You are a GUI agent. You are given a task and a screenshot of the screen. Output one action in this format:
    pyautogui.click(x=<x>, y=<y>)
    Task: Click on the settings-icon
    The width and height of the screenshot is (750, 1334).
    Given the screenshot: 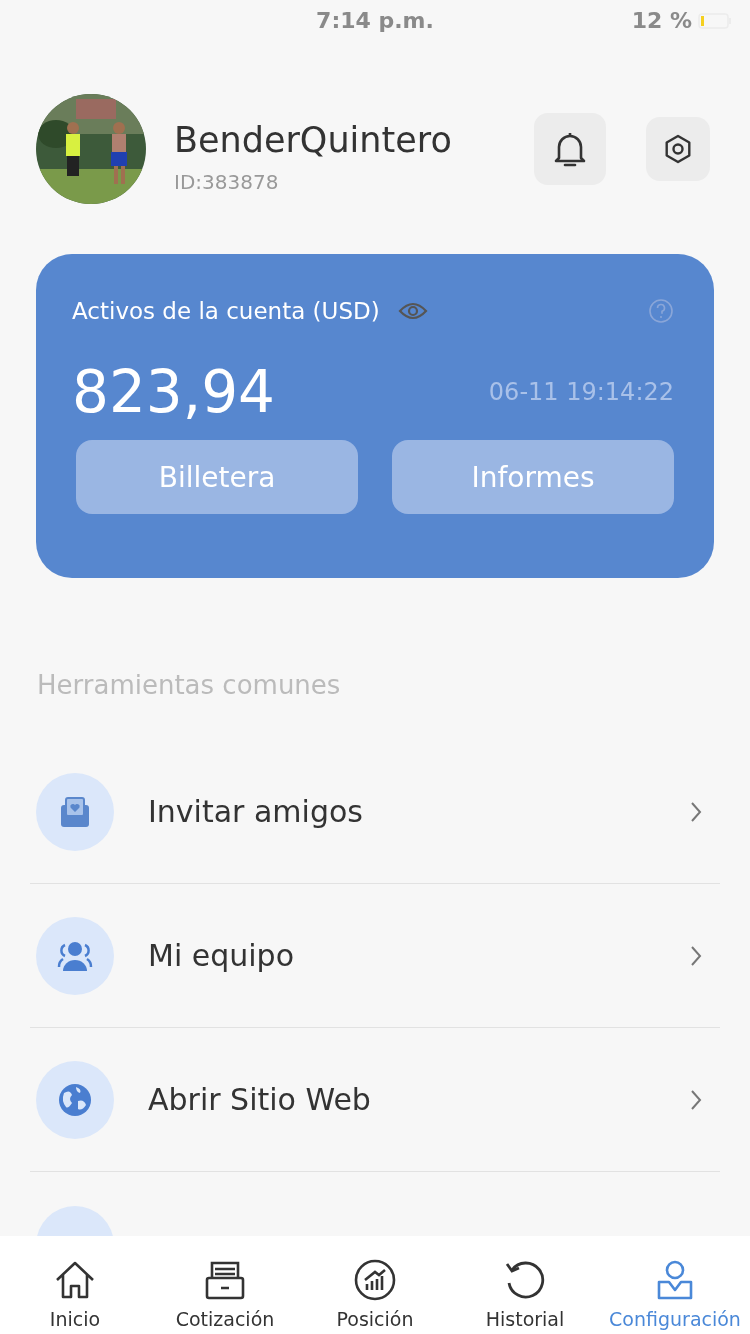 What is the action you would take?
    pyautogui.click(x=678, y=149)
    